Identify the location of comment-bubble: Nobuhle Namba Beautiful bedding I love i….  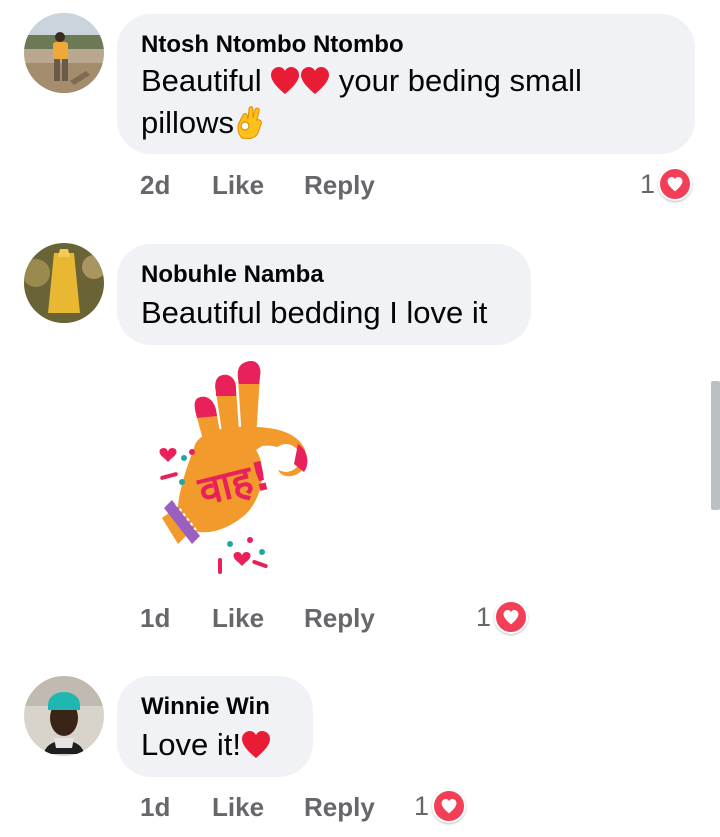
(324, 294).